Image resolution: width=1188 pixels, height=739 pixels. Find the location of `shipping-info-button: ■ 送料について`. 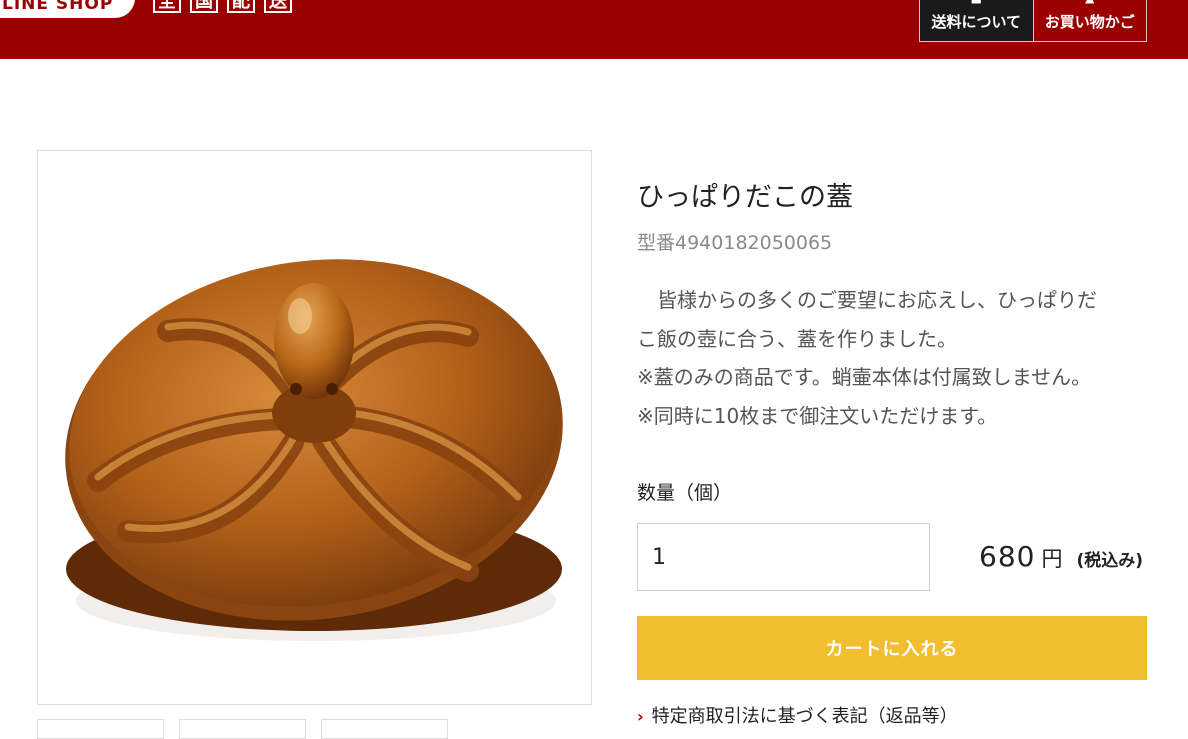

shipping-info-button: ■ 送料について is located at coordinates (976, 20).